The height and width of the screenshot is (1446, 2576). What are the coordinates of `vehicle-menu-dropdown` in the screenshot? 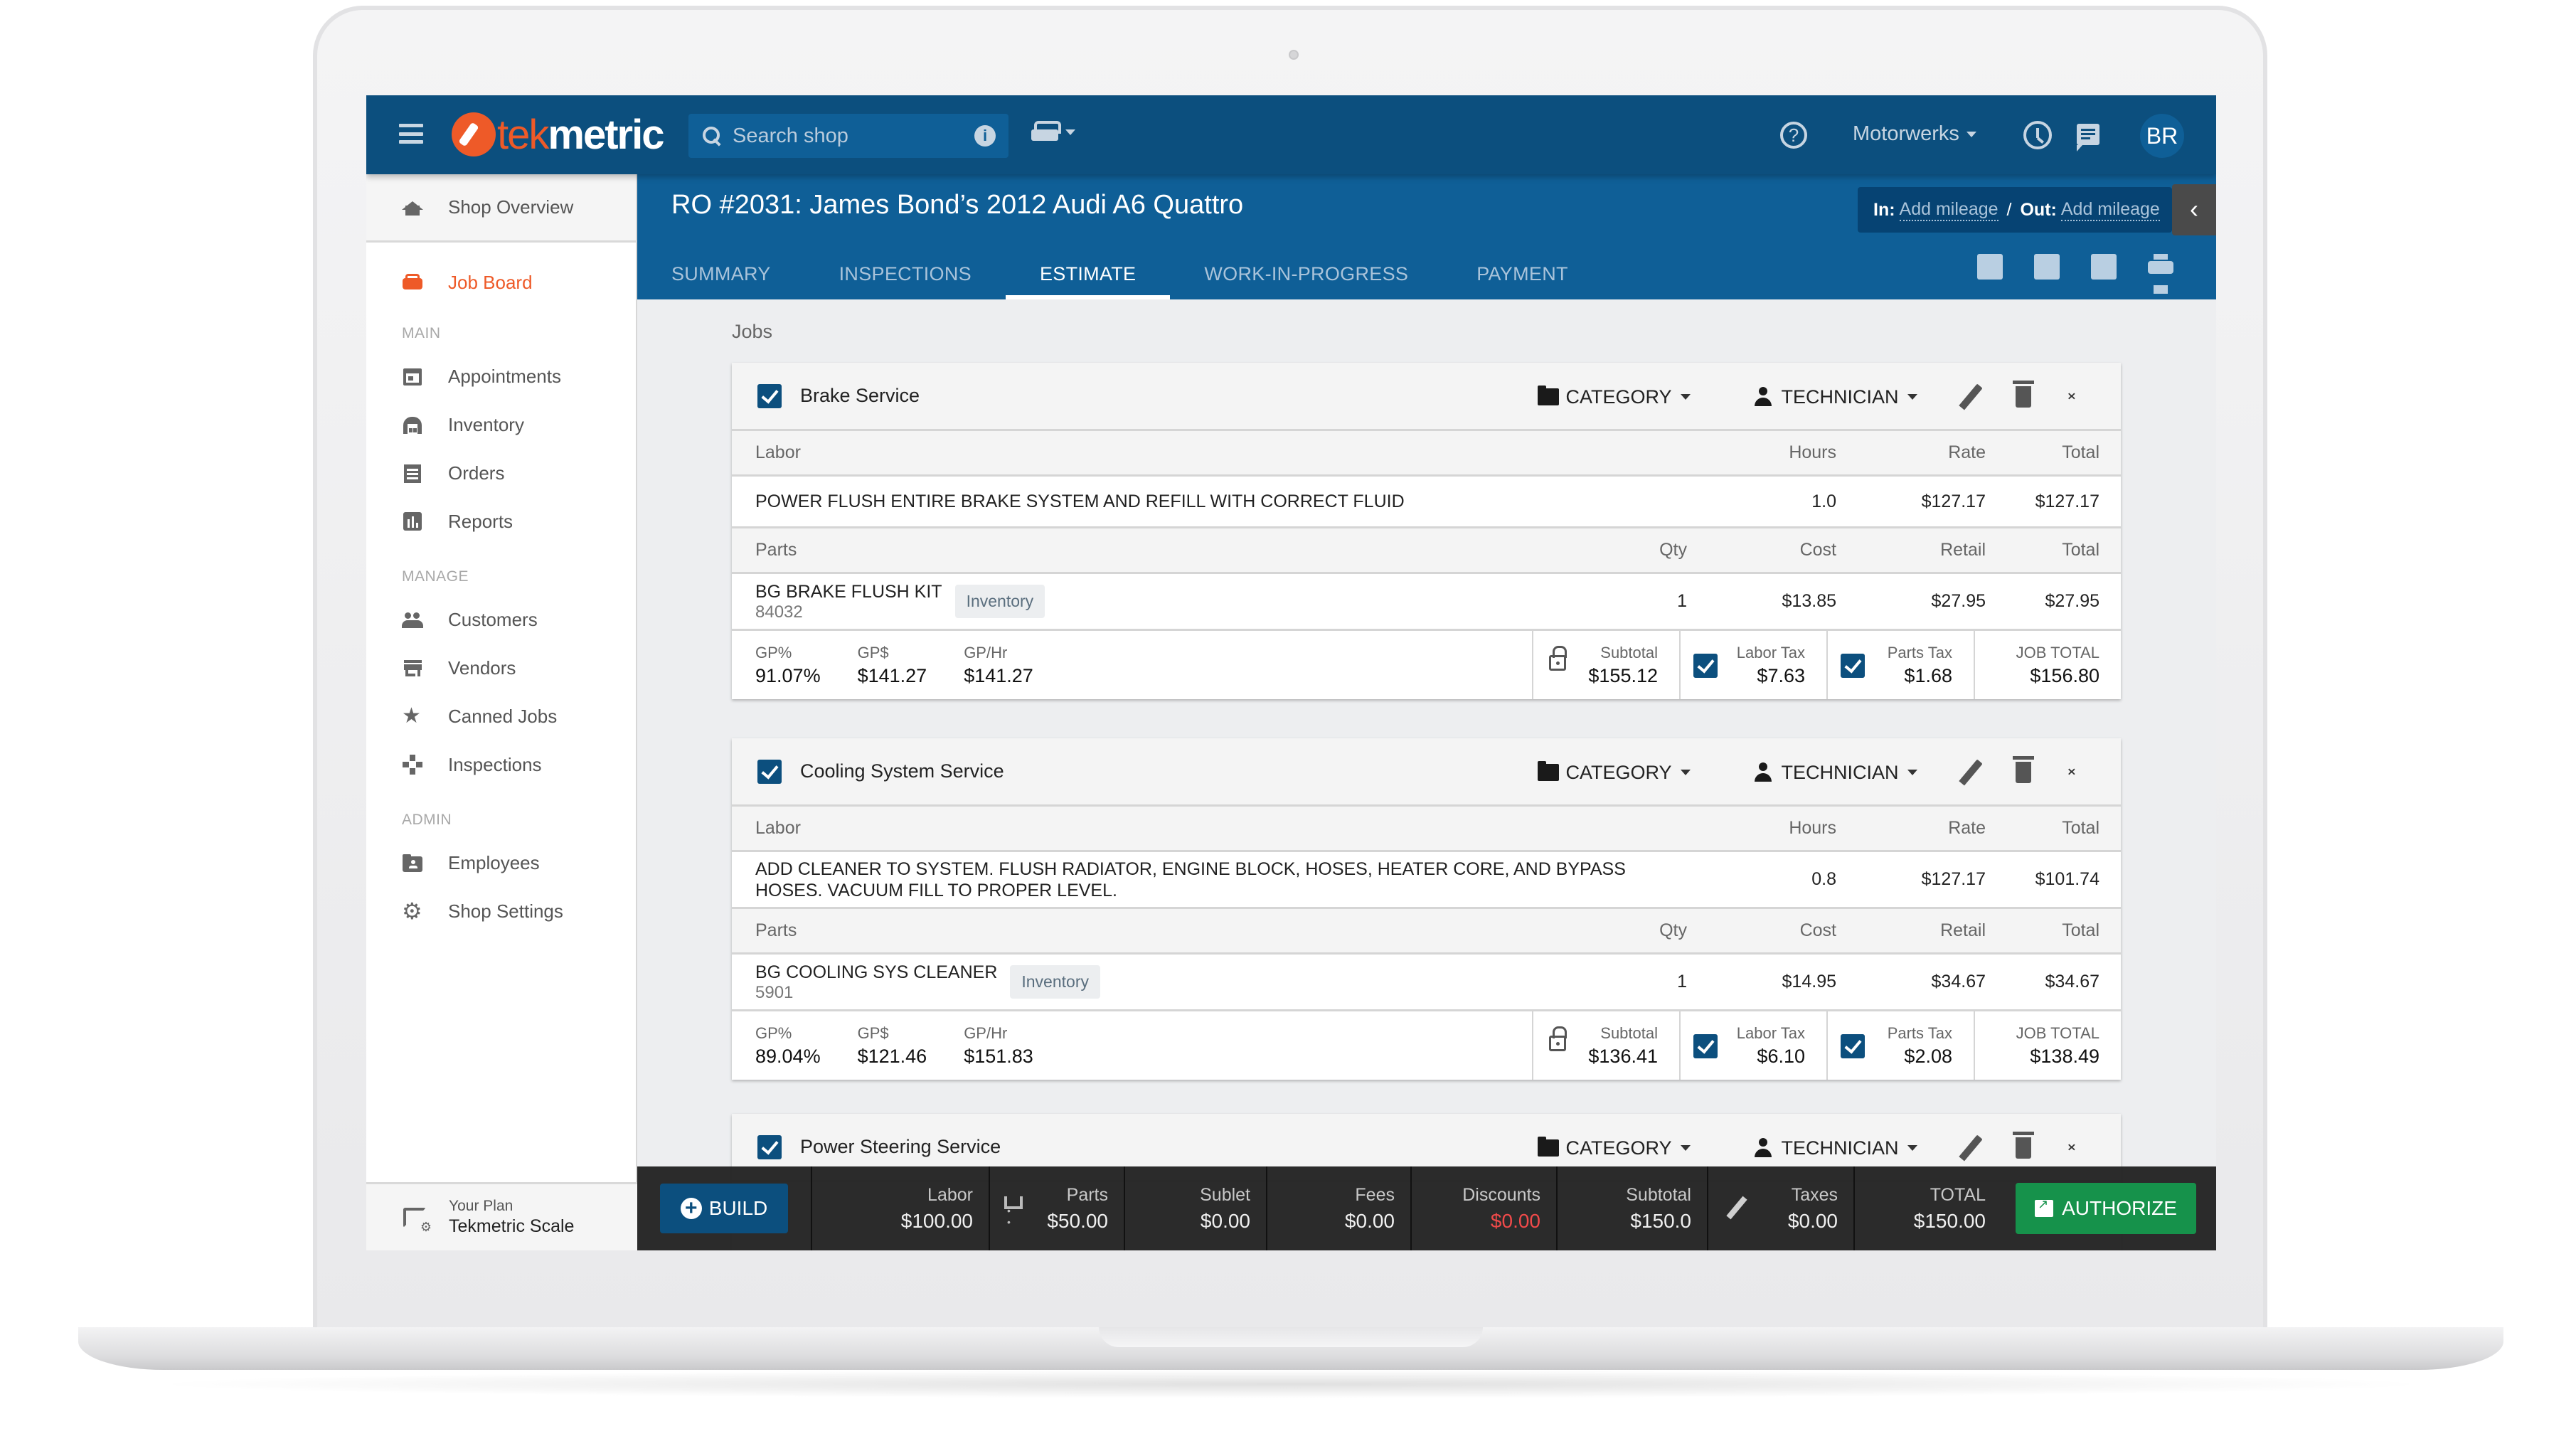 It's located at (1053, 132).